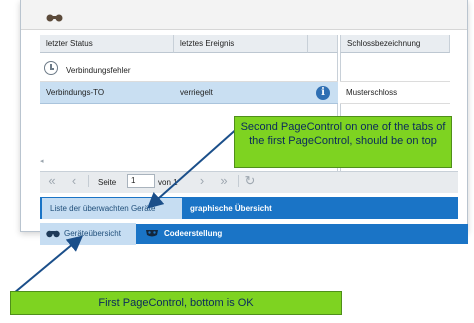 This screenshot has height=323, width=474. What do you see at coordinates (47, 161) in the screenshot?
I see `scroll-left-arrow-icon: ◂` at bounding box center [47, 161].